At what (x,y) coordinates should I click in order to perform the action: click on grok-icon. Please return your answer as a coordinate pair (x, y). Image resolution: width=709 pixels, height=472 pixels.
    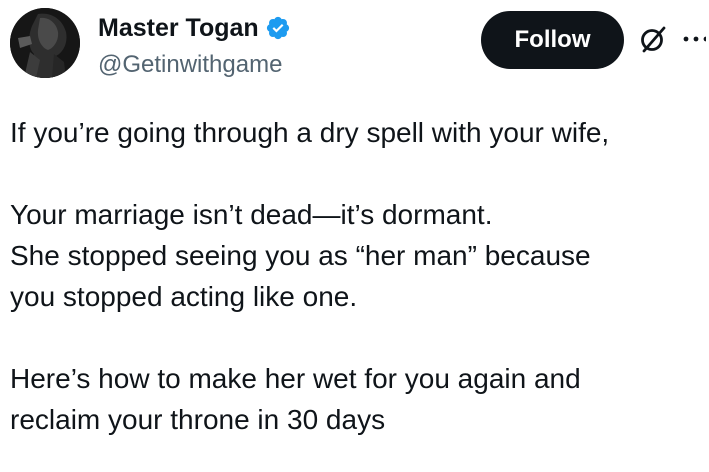
    Looking at the image, I should click on (653, 39).